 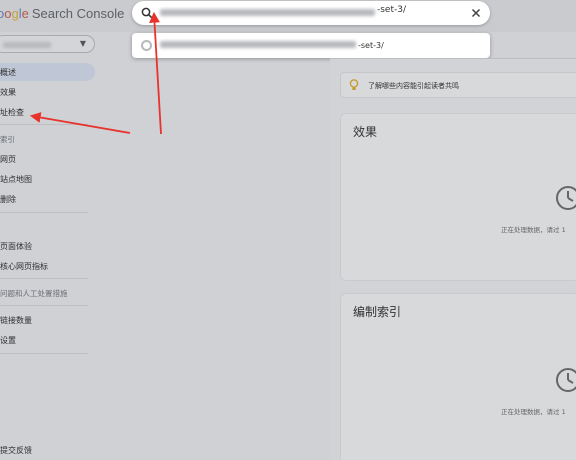 What do you see at coordinates (80, 123) in the screenshot?
I see `annotation-arrow-left` at bounding box center [80, 123].